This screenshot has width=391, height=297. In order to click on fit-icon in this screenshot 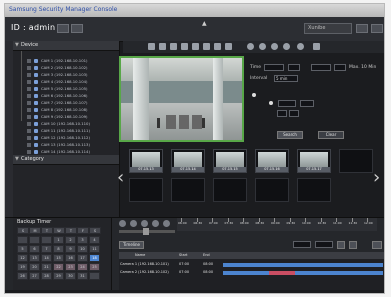, I will do `click(274, 46)`.